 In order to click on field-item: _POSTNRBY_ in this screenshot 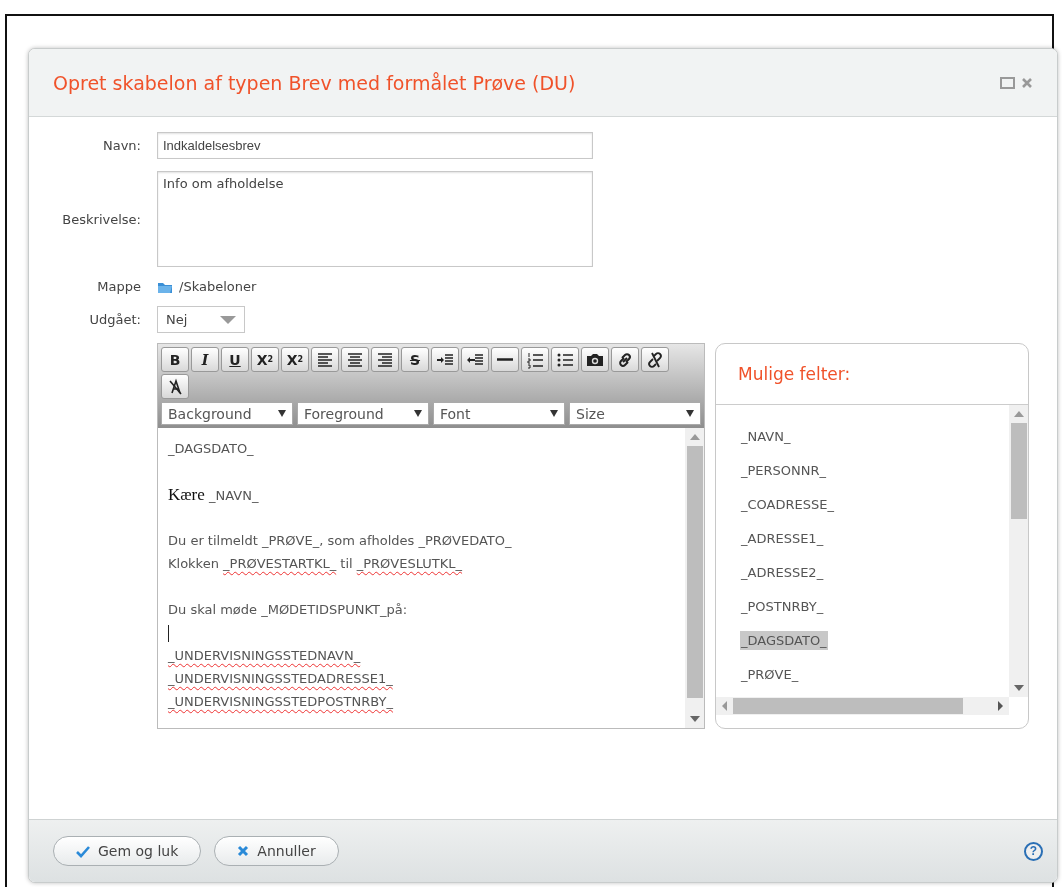, I will do `click(782, 606)`.